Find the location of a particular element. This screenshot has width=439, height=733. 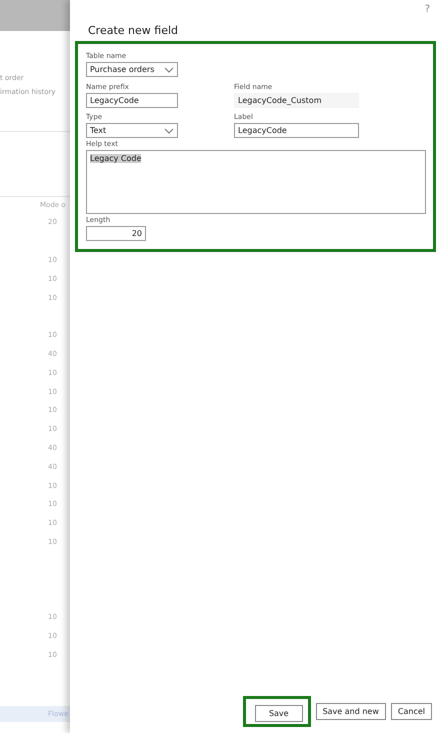

field-name-field: LegacyCode_Custom is located at coordinates (296, 100).